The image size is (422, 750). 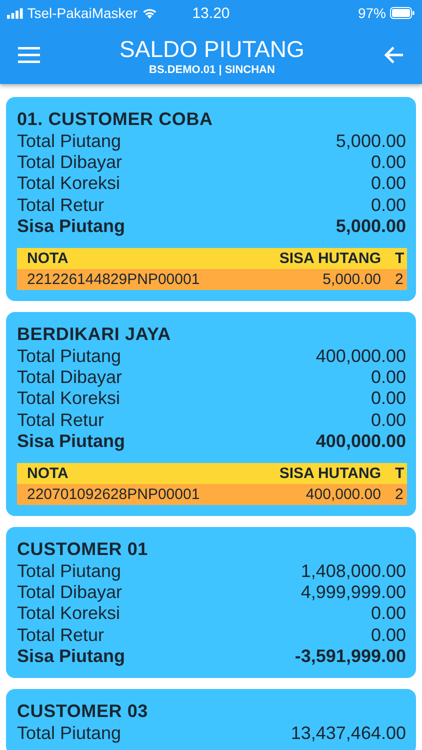 What do you see at coordinates (83, 550) in the screenshot?
I see `customer-name: CUSTOMER 01` at bounding box center [83, 550].